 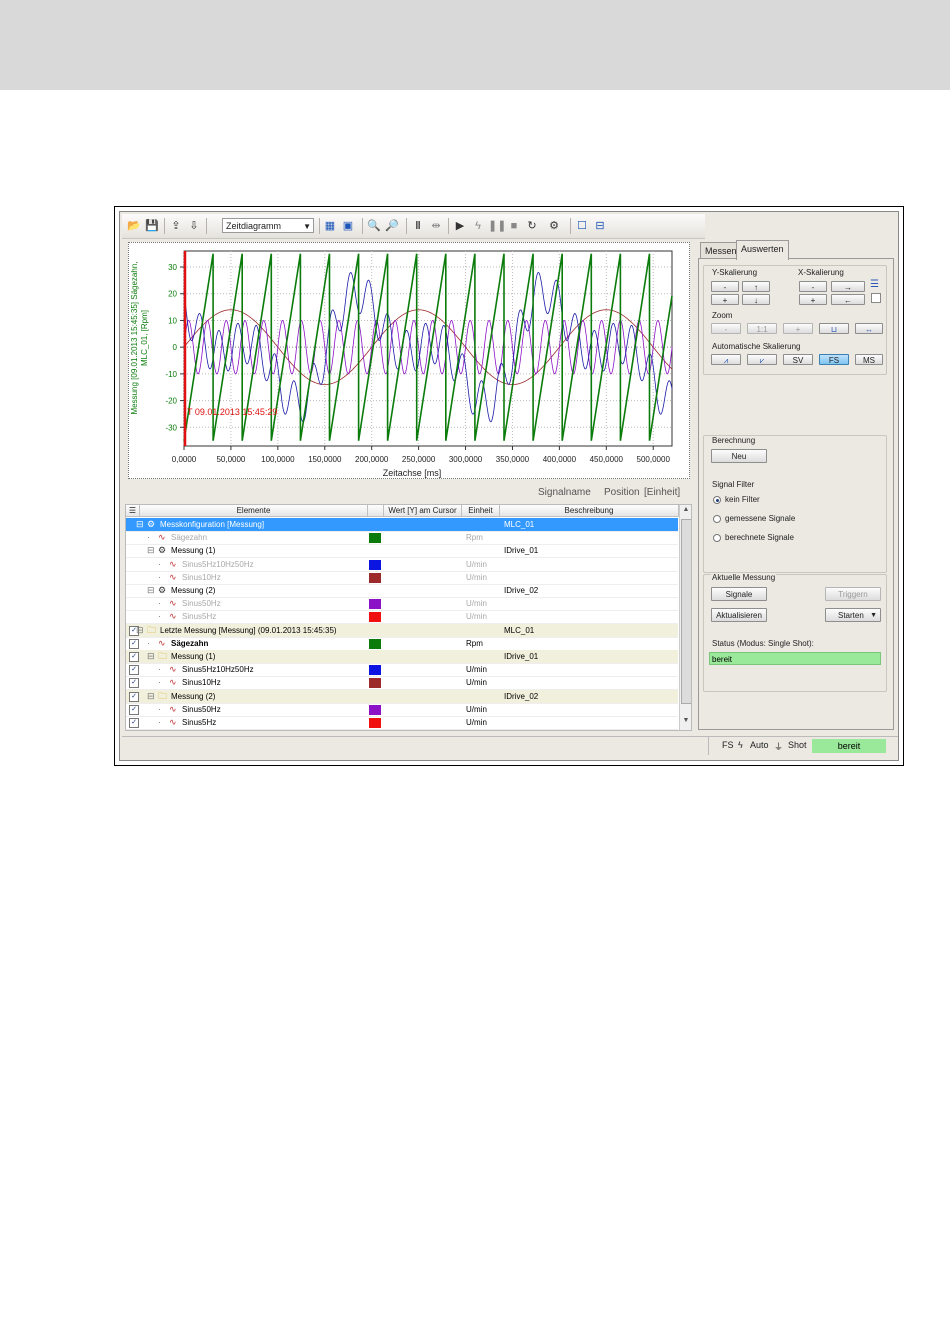 I want to click on table-row: ✓ · ∿ Sinus5Hz10Hz50Hz U/min, so click(x=402, y=670).